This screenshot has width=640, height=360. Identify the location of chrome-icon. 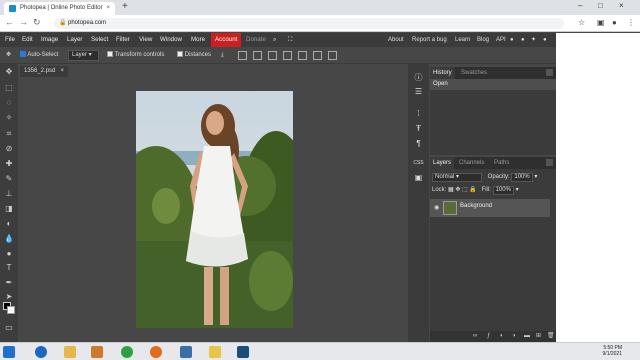
(127, 352).